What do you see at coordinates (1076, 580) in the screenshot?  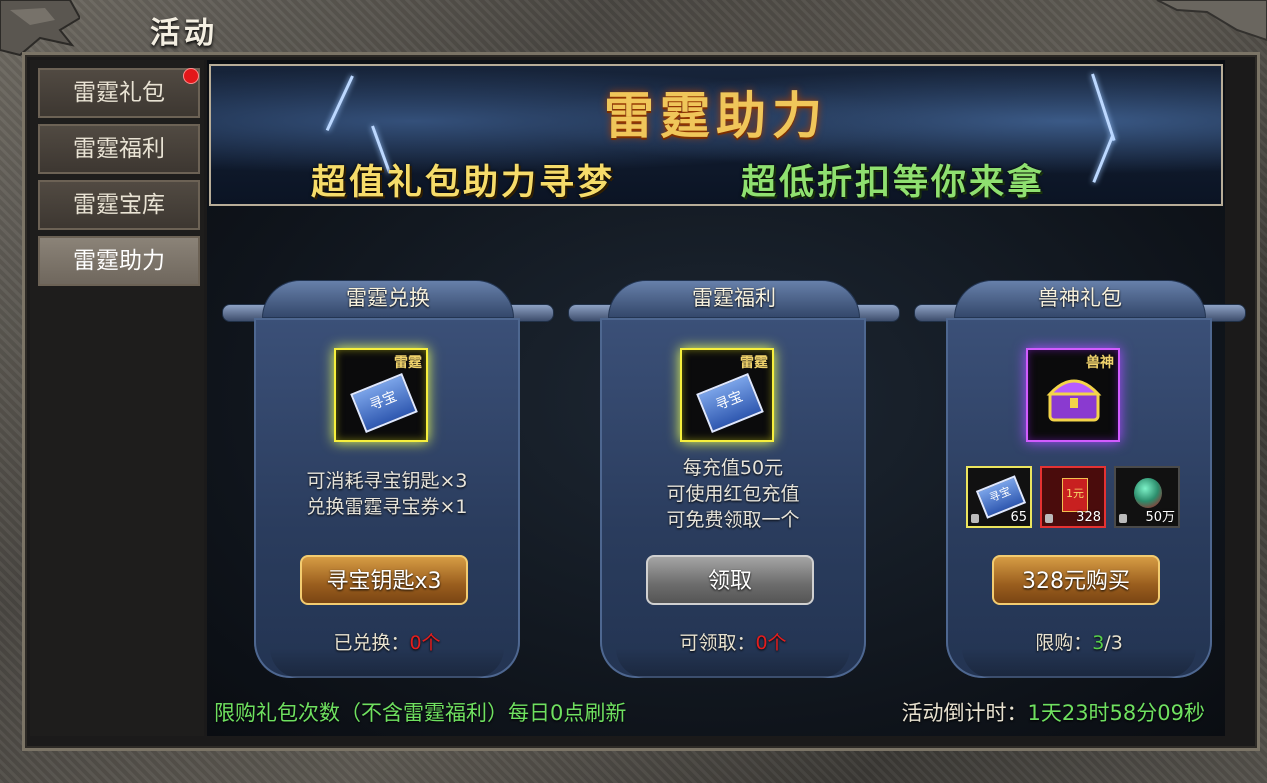 I see `buy-button: 328元购买` at bounding box center [1076, 580].